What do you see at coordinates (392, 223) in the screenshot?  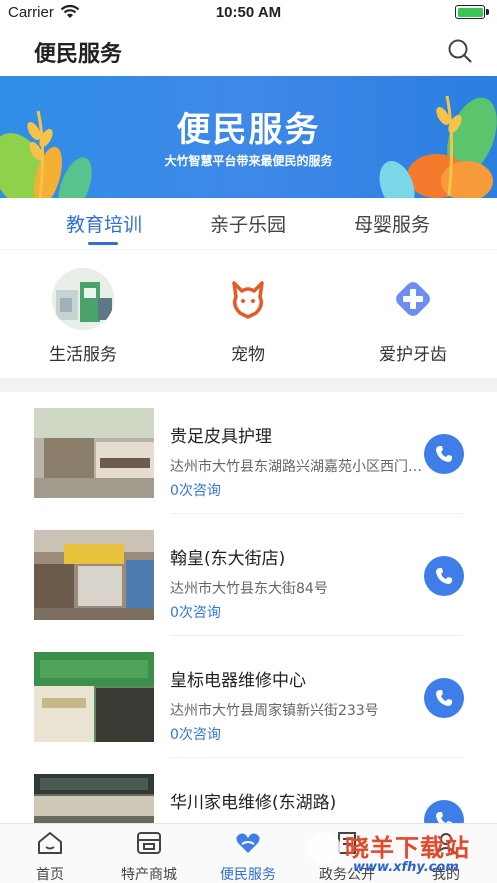 I see `tab-maternal: 母婴服务` at bounding box center [392, 223].